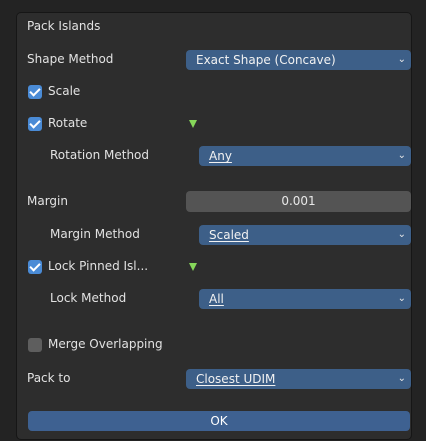  Describe the element at coordinates (298, 379) in the screenshot. I see `pack-to-dropdown: Closest UDIM ⌄` at that location.